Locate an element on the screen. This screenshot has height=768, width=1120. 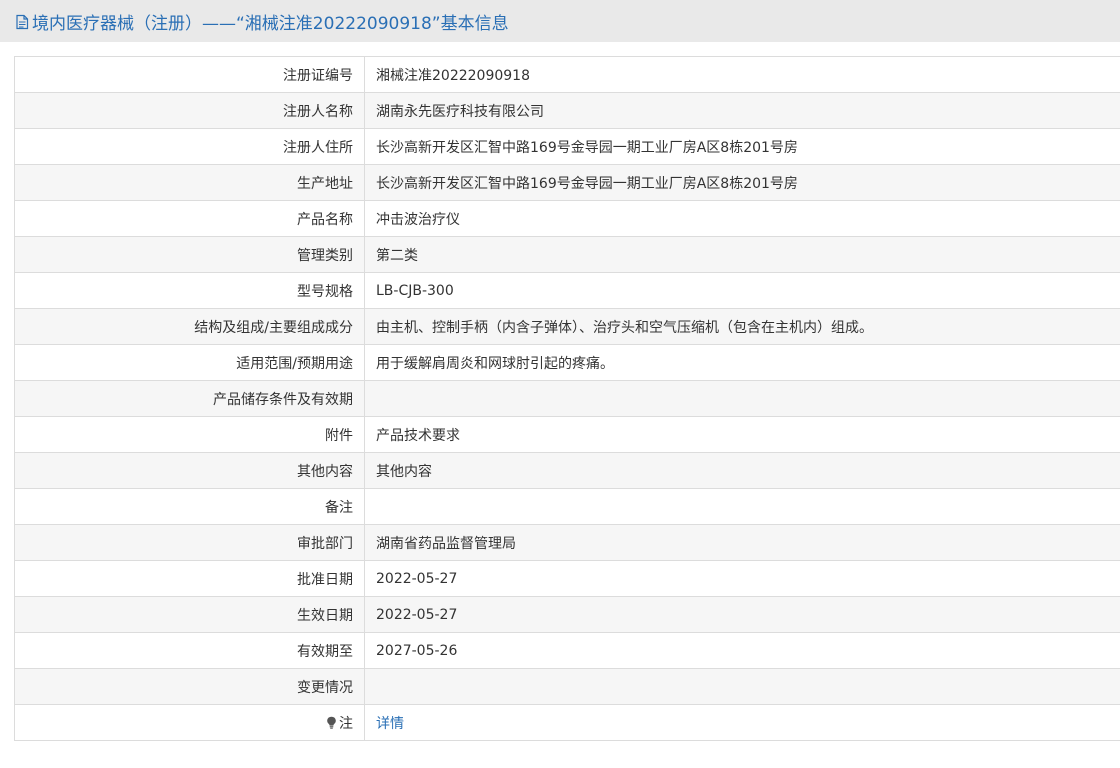
row-label: 产品储存条件及有效期 is located at coordinates (189, 398).